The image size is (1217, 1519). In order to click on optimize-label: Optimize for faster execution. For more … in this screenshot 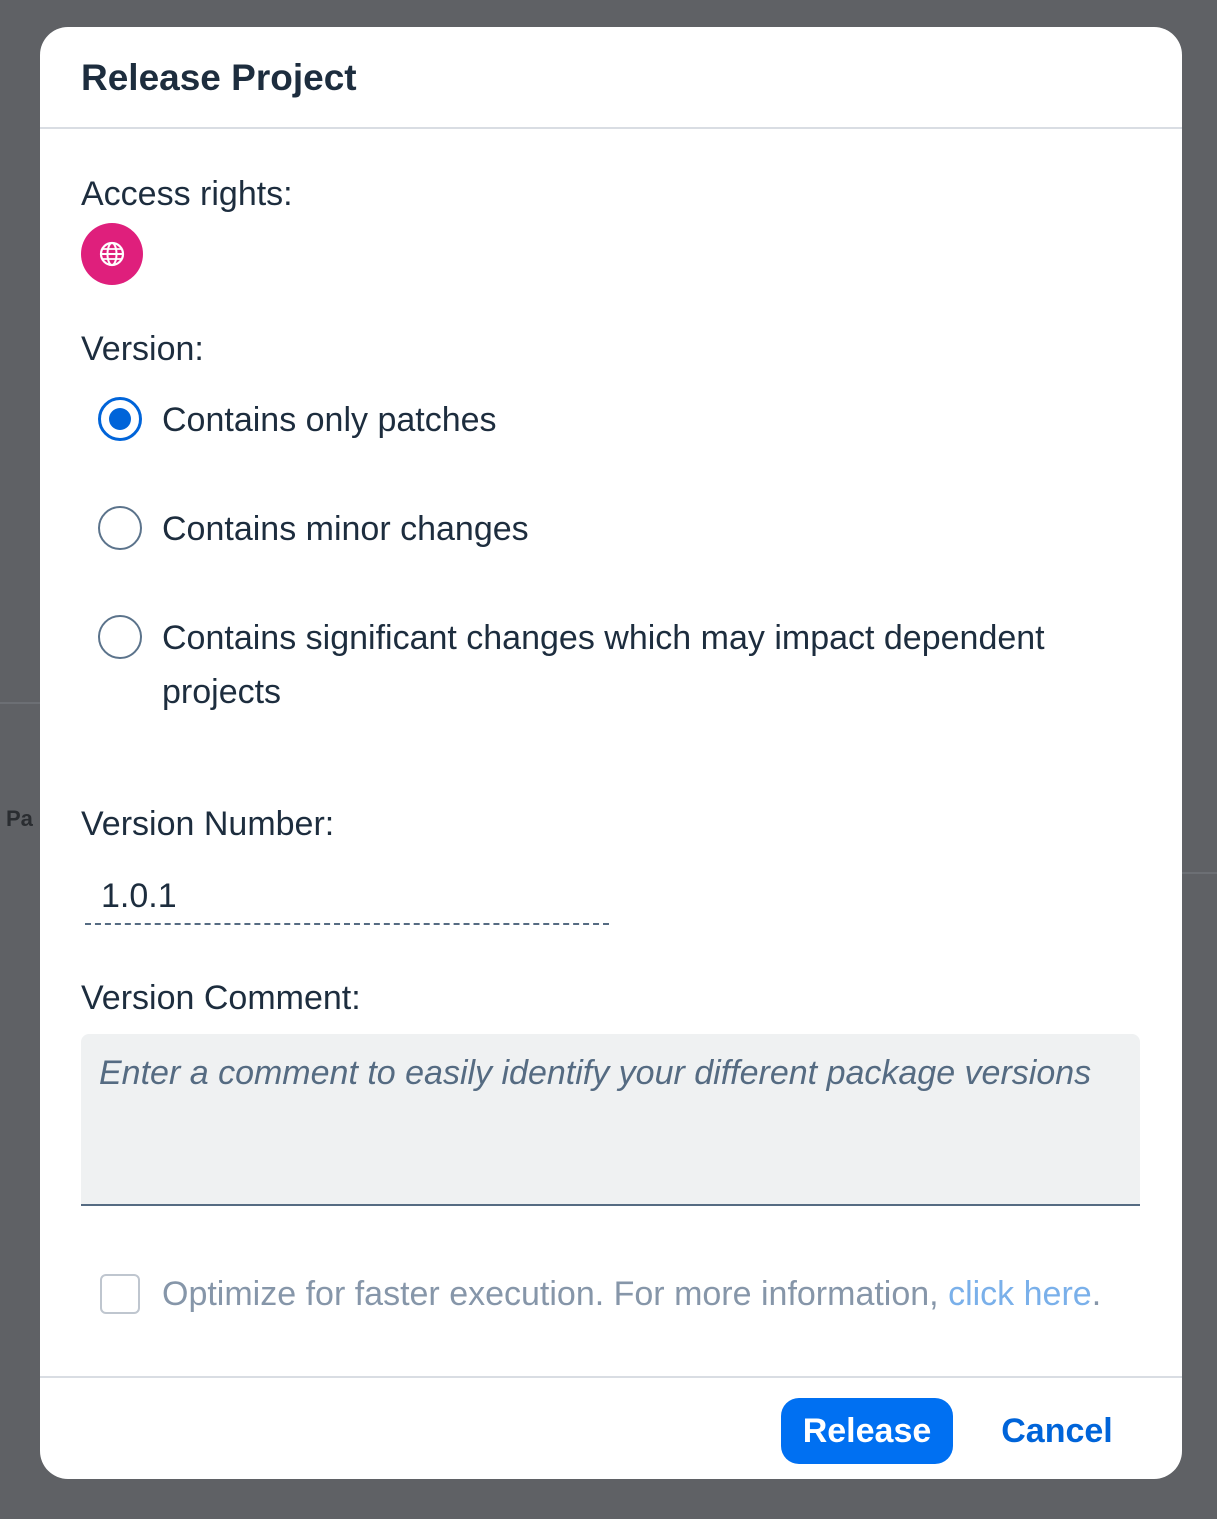, I will do `click(631, 1294)`.